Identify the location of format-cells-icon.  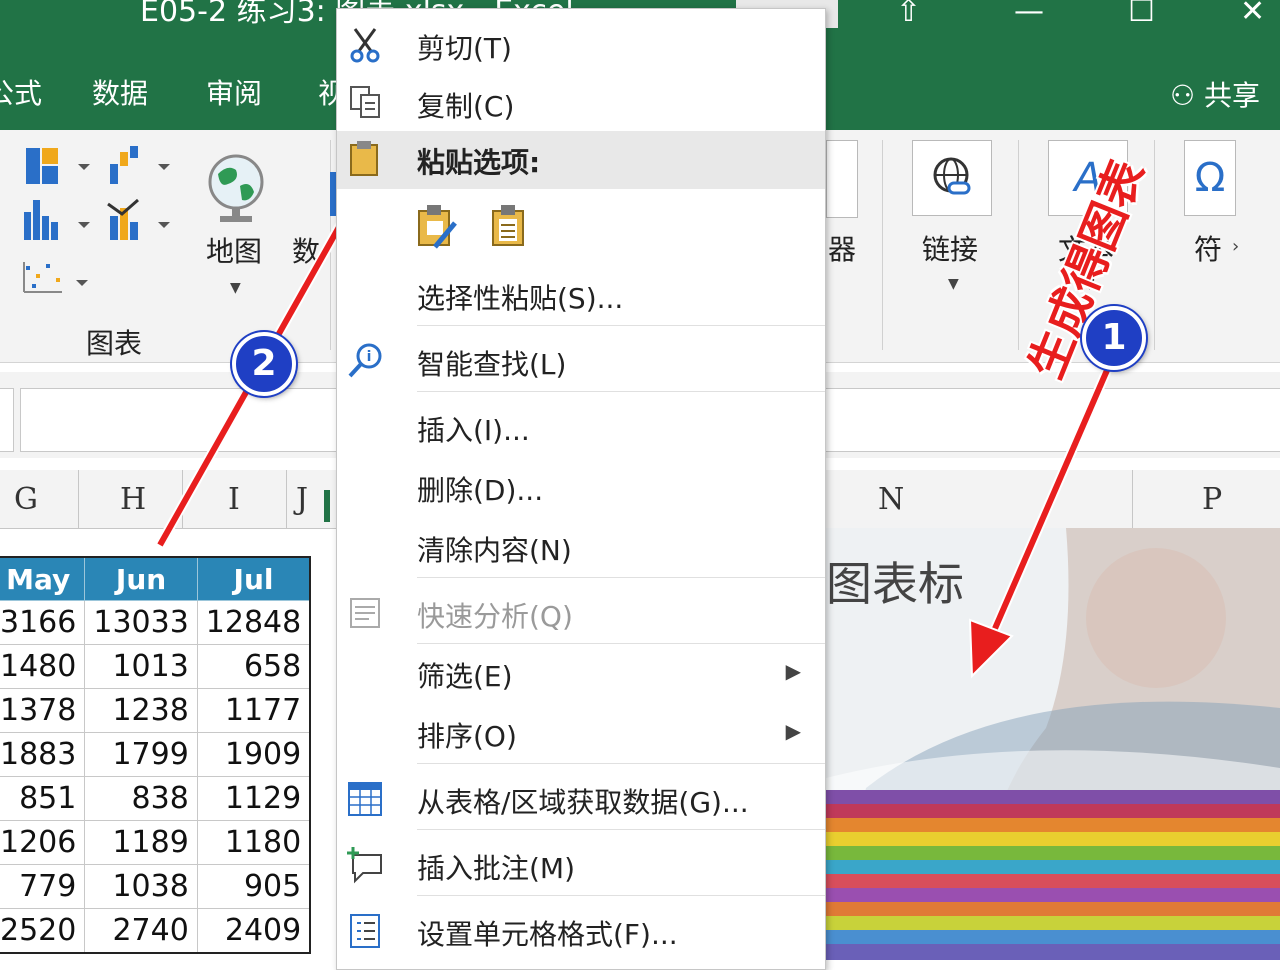
(365, 931).